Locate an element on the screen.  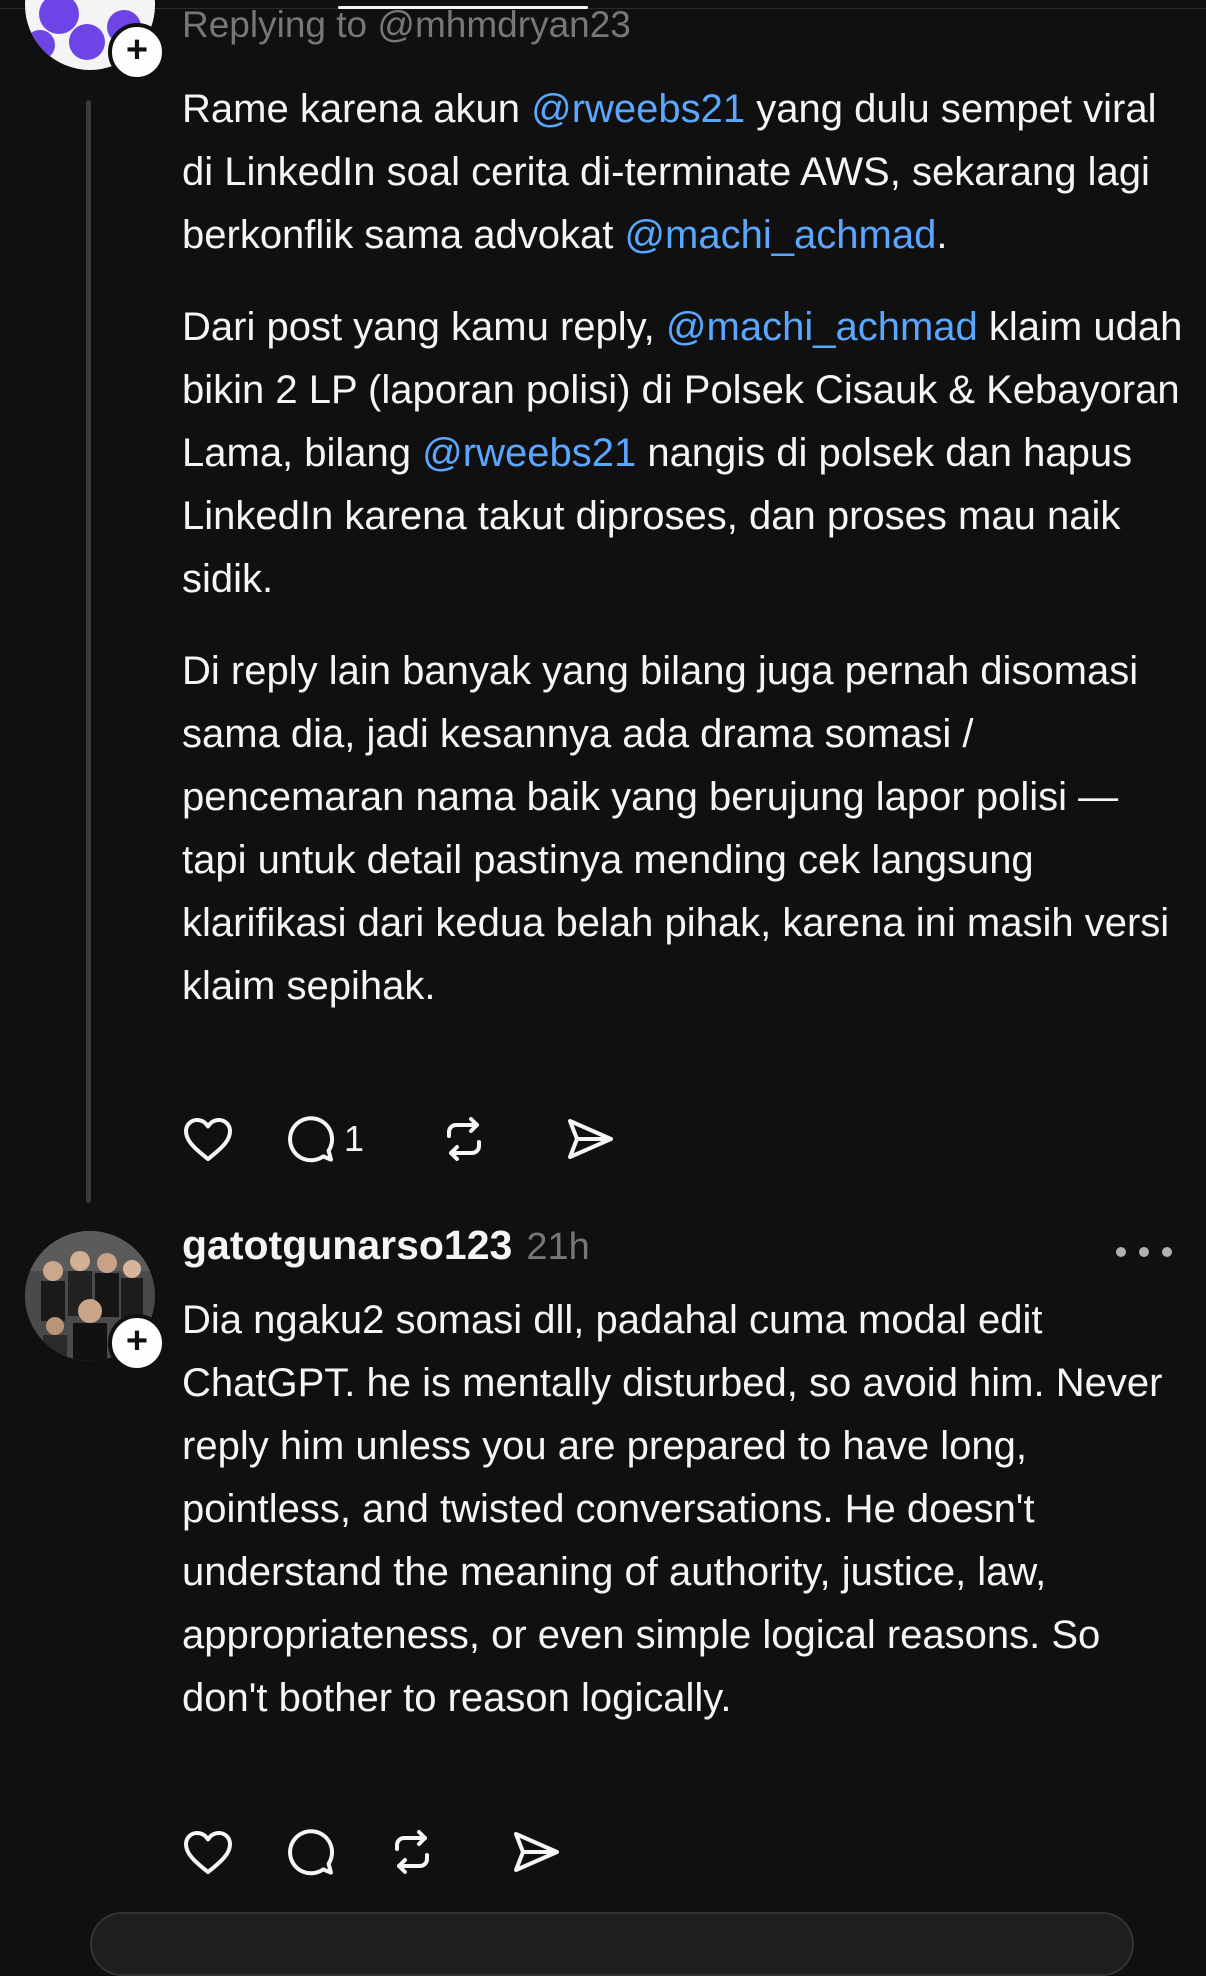
post-actions is located at coordinates (376, 1852).